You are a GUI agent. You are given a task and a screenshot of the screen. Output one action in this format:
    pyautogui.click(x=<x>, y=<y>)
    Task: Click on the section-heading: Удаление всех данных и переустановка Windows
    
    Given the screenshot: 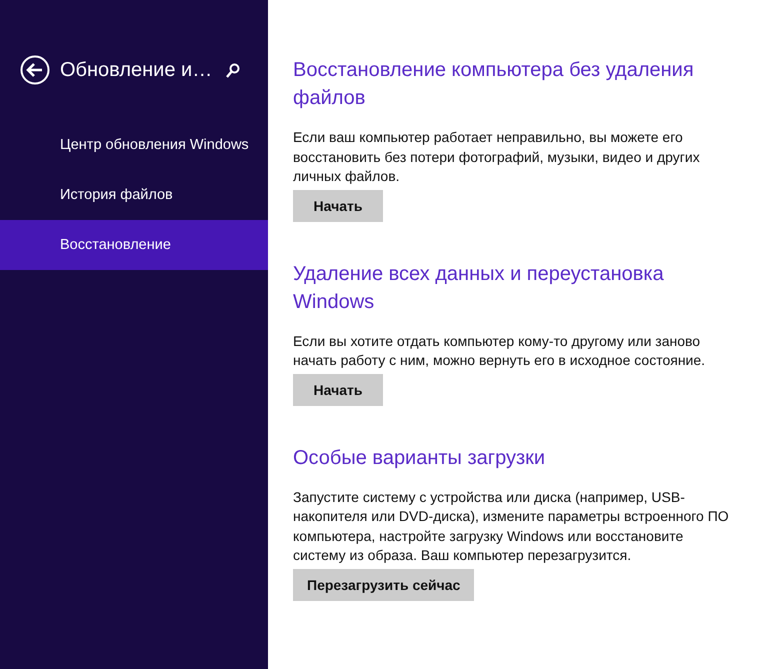 What is the action you would take?
    pyautogui.click(x=479, y=288)
    